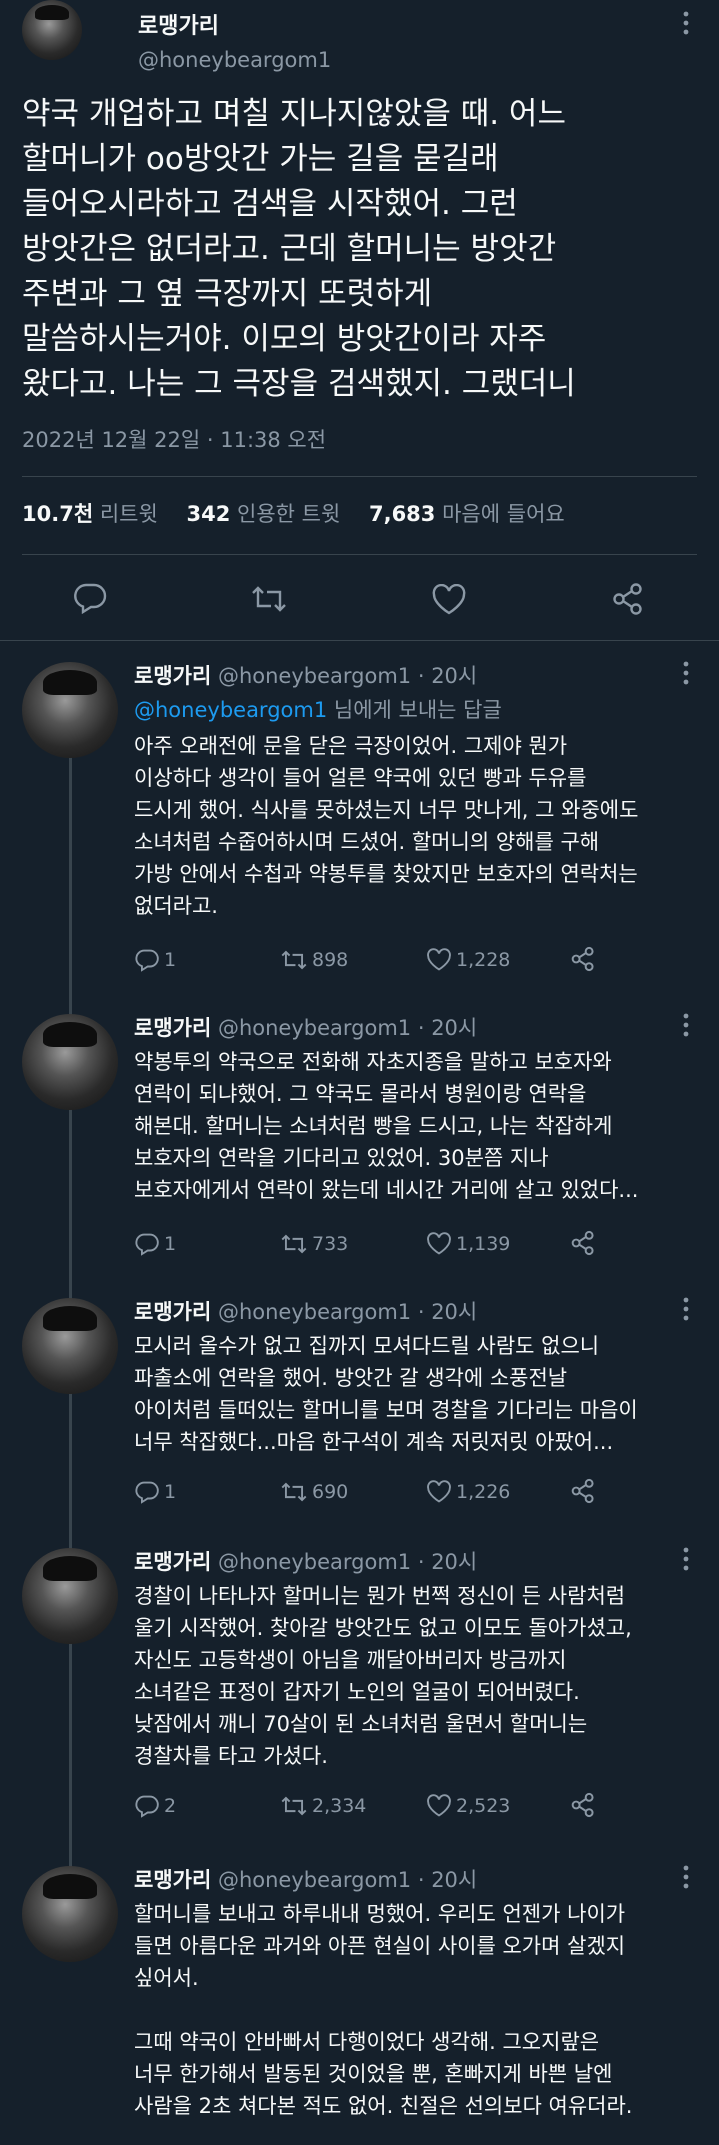 The image size is (719, 2145). Describe the element at coordinates (52, 30) in the screenshot. I see `main-avatar` at that location.